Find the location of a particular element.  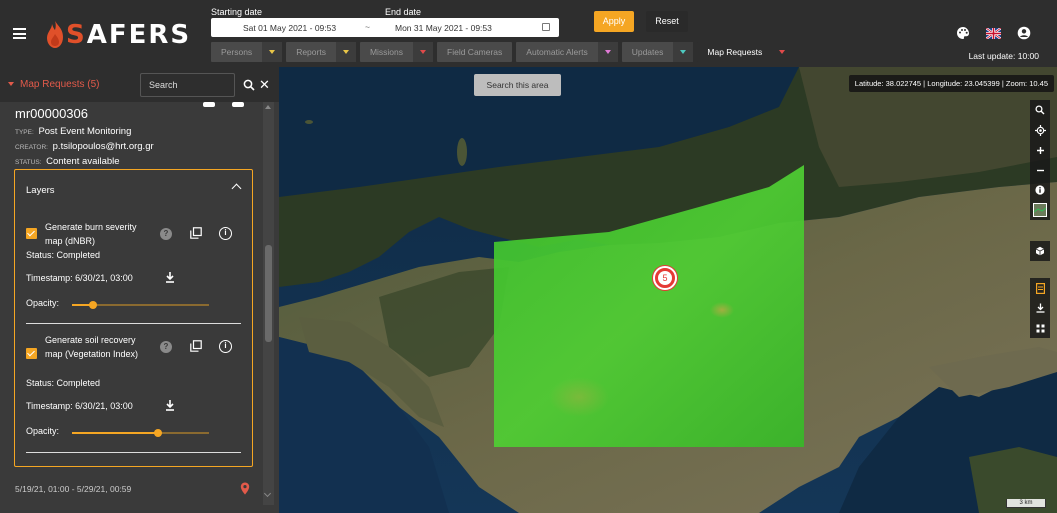

cluster-count: 5 is located at coordinates (665, 278).